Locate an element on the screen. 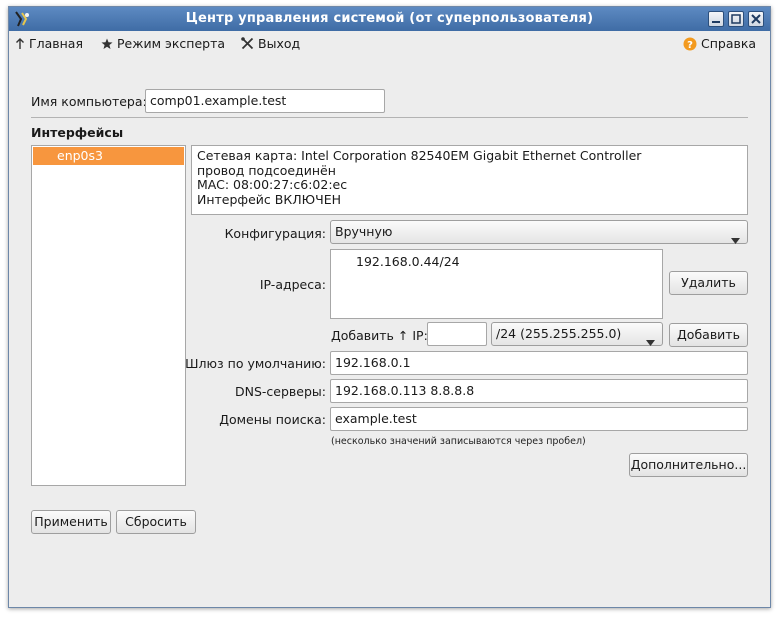 This screenshot has height=620, width=783. add-ip-button: Добавить is located at coordinates (708, 335).